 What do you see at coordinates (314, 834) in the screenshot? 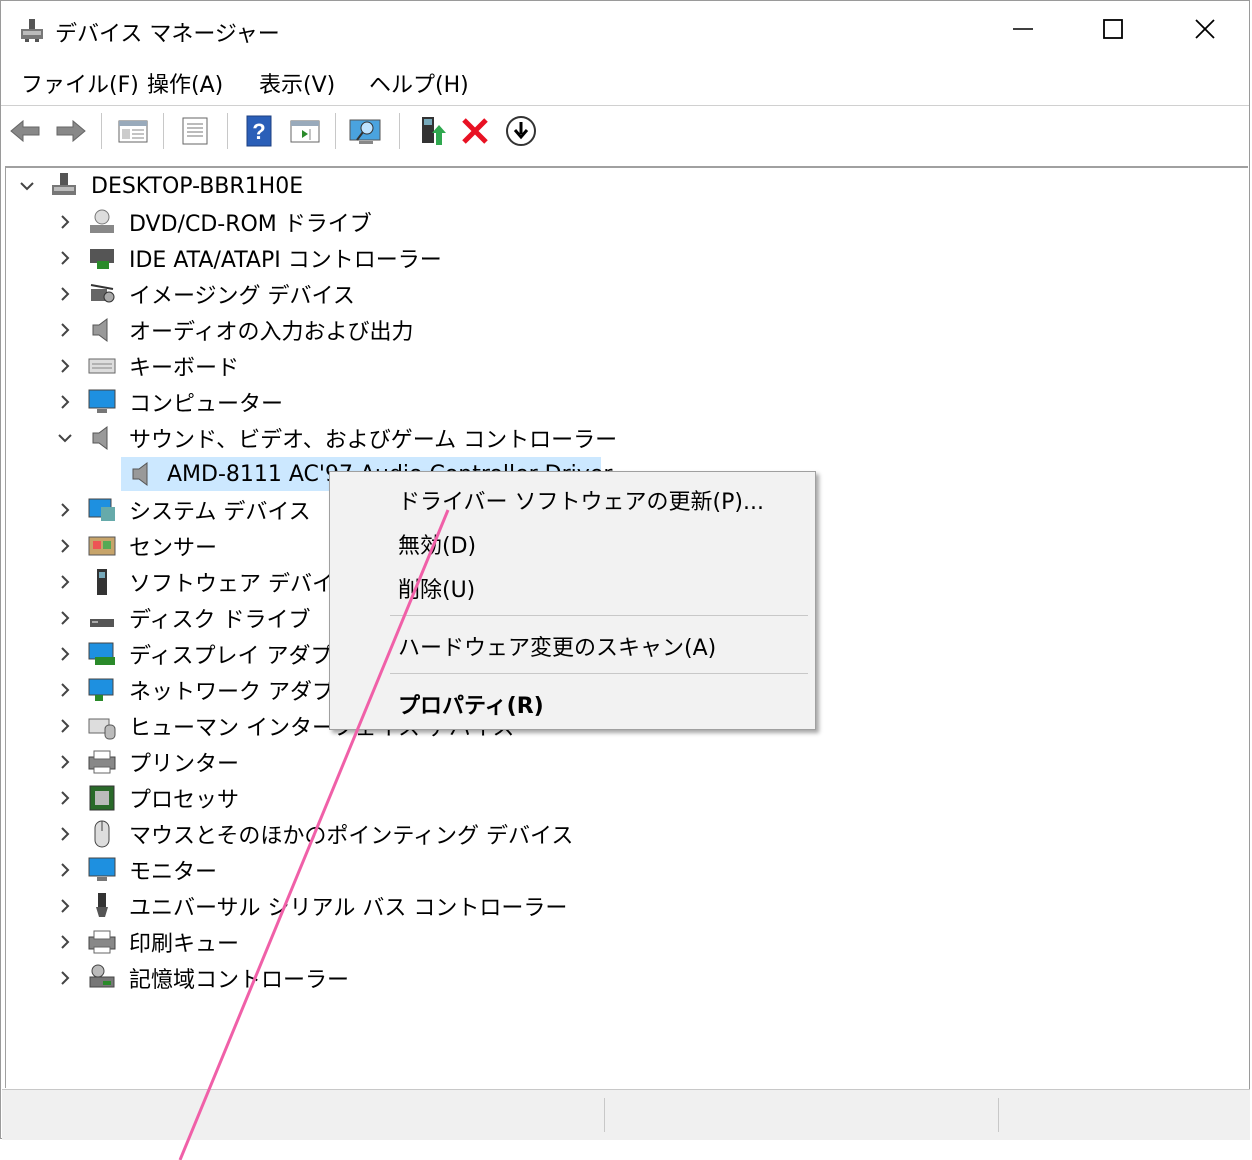
I see `annotation-line` at bounding box center [314, 834].